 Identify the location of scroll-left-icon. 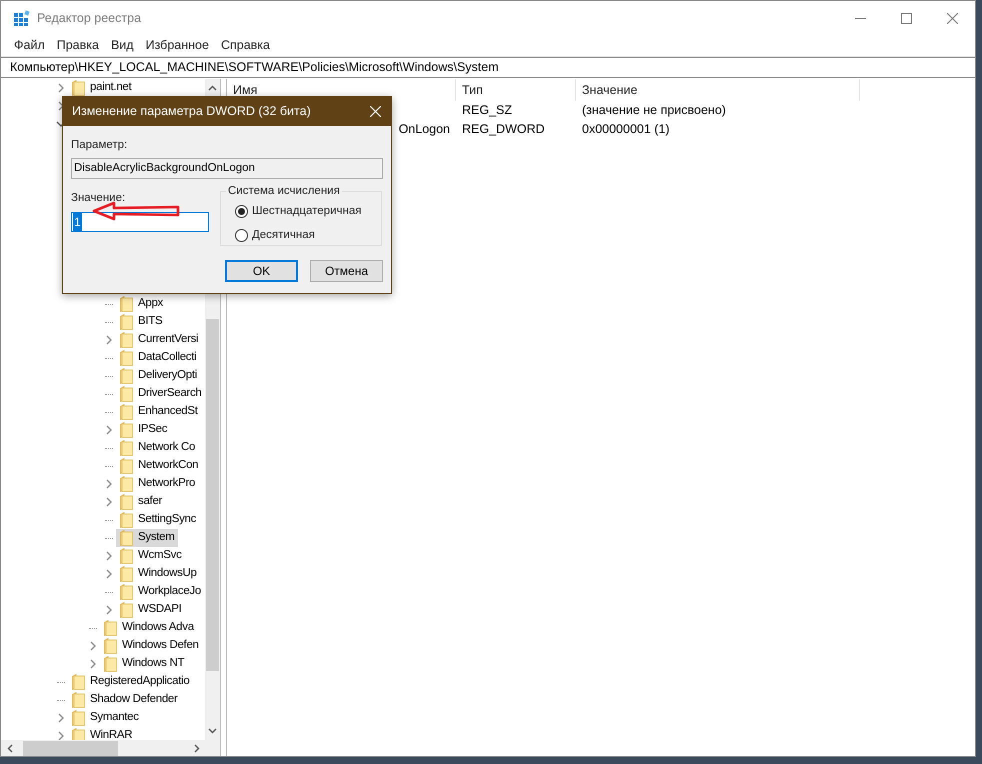
(10, 748).